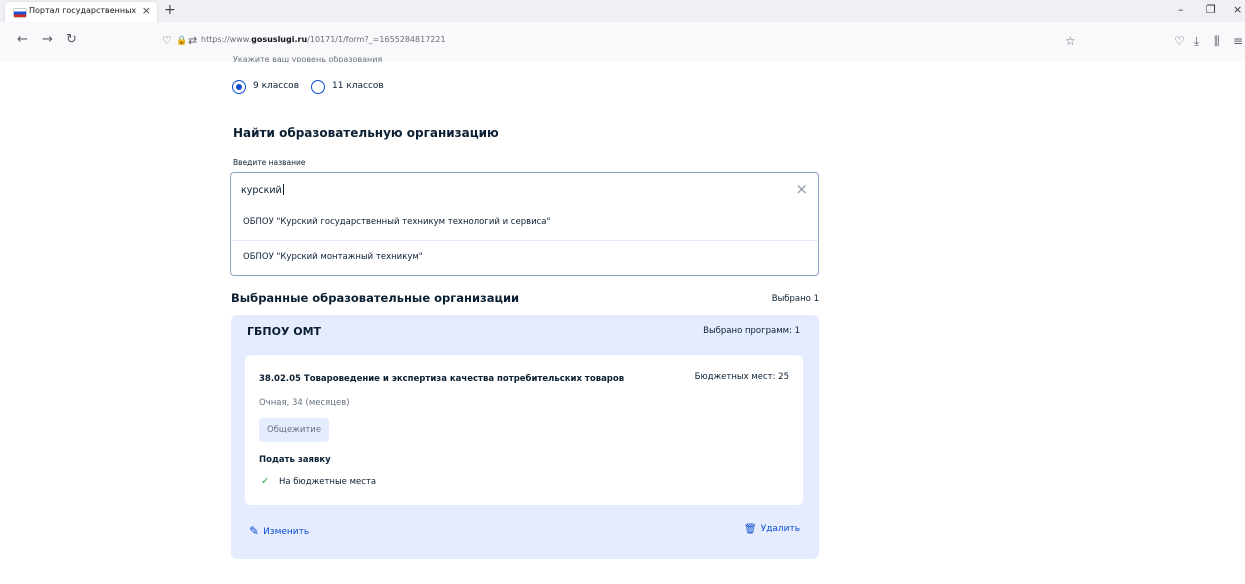 The height and width of the screenshot is (584, 1245). I want to click on search-input-value: курский, so click(262, 190).